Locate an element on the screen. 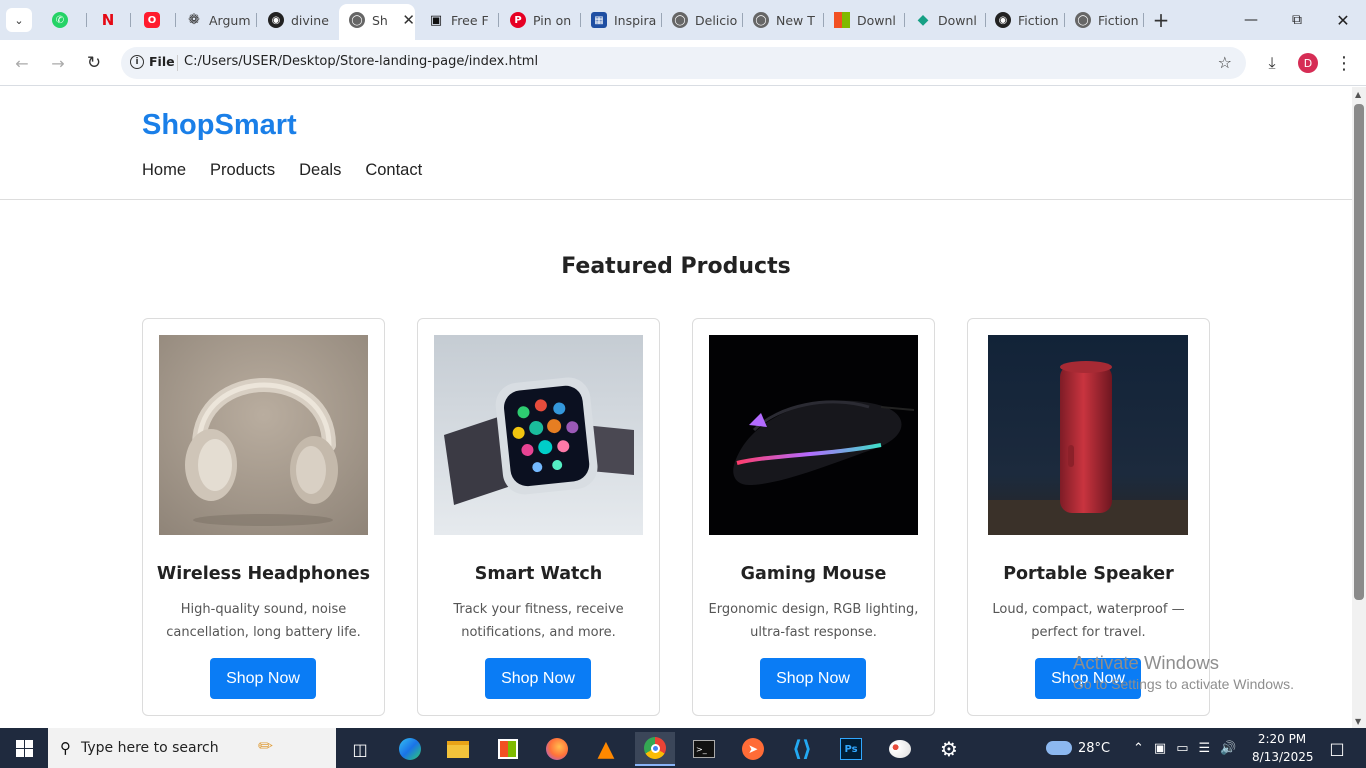  tab-divine: ◉ divine is located at coordinates (297, 20).